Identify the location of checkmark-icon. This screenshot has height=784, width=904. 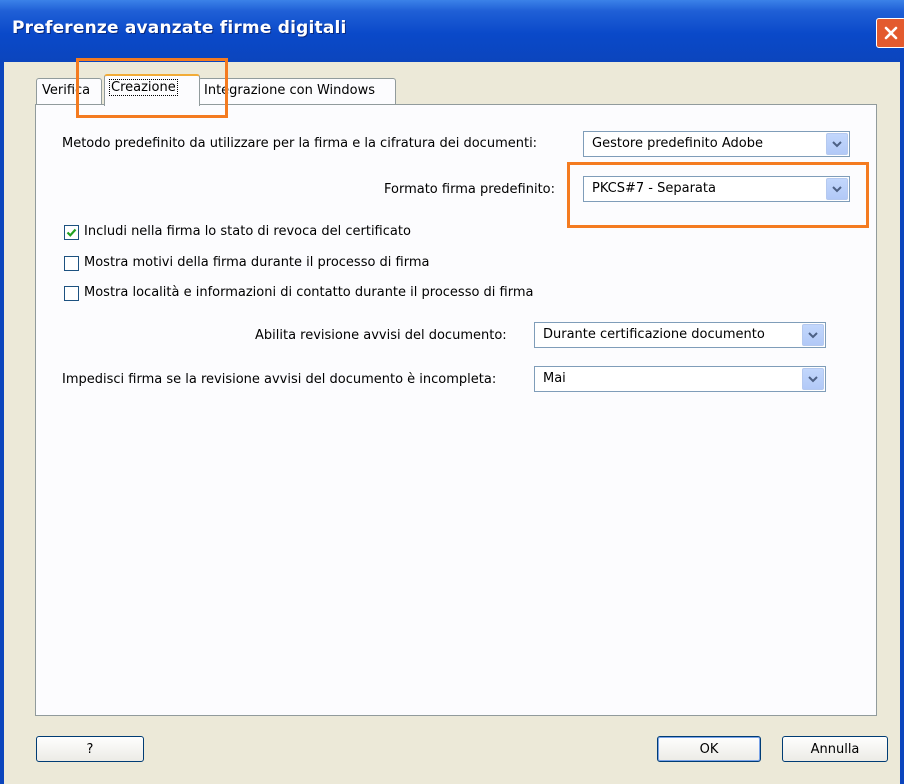
(71, 232).